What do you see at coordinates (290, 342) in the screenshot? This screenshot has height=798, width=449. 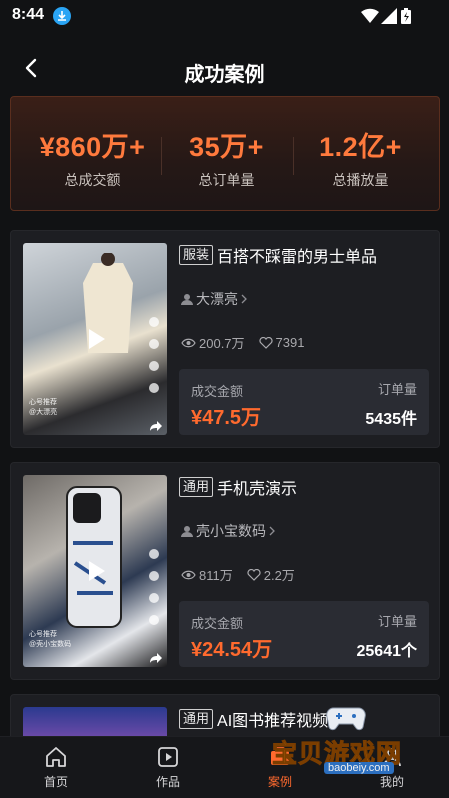 I see `like-count: 7391` at bounding box center [290, 342].